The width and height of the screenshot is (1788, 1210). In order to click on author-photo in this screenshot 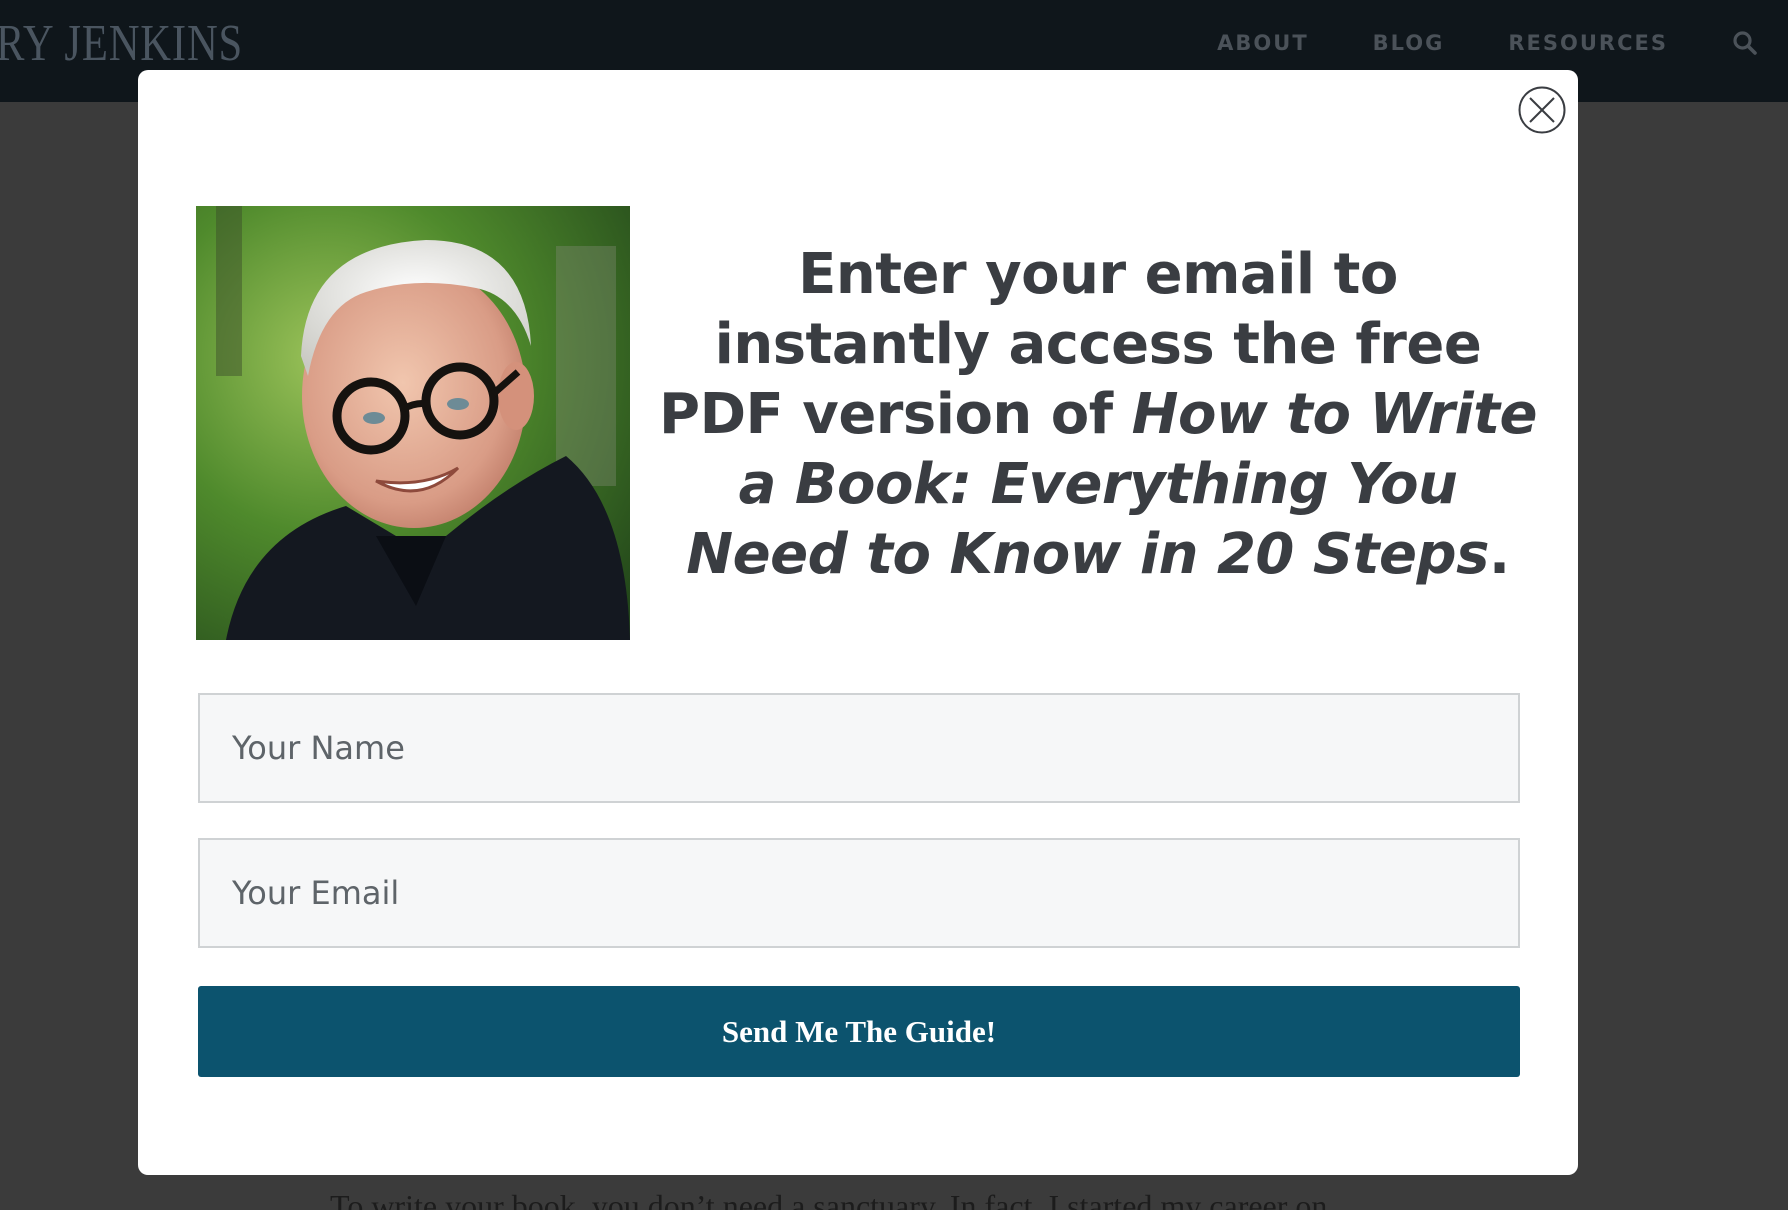, I will do `click(413, 423)`.